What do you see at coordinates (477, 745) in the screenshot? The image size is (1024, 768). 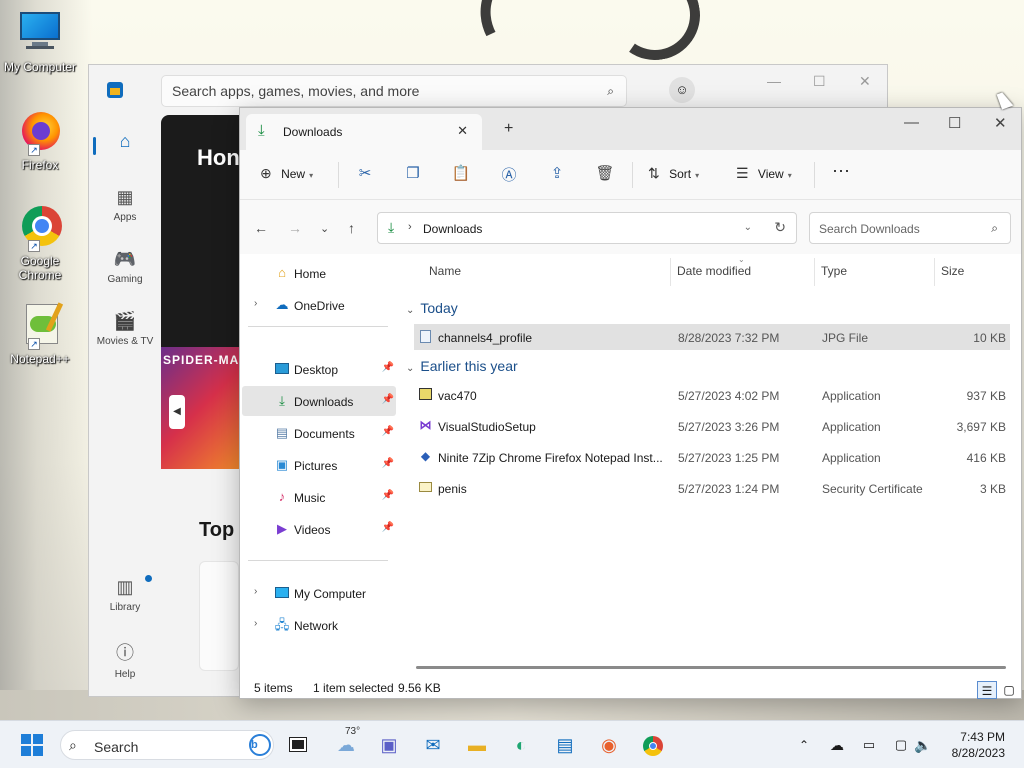 I see `file-explorer-icon: ▬` at bounding box center [477, 745].